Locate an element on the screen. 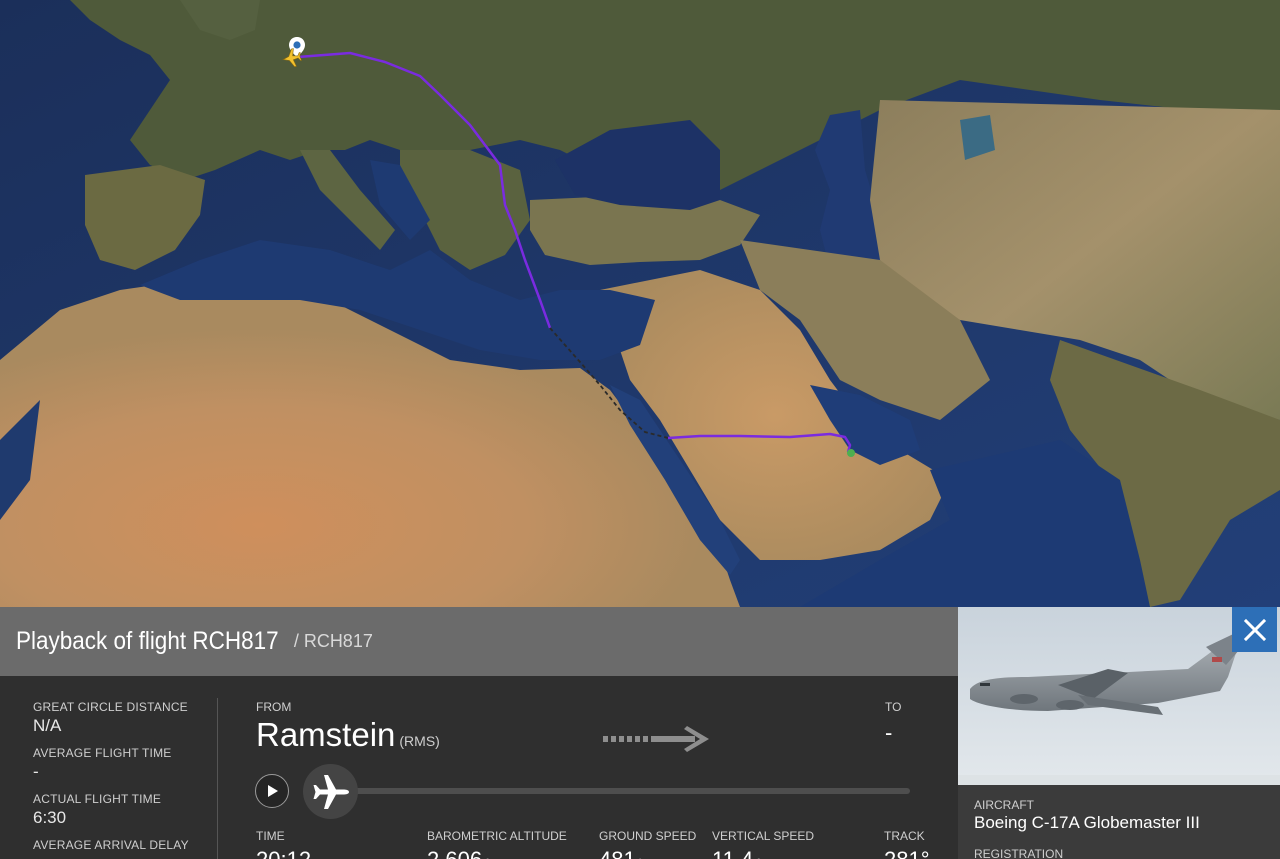 This screenshot has height=859, width=1280. origin-airport: Ramstein (RMS) is located at coordinates (348, 735).